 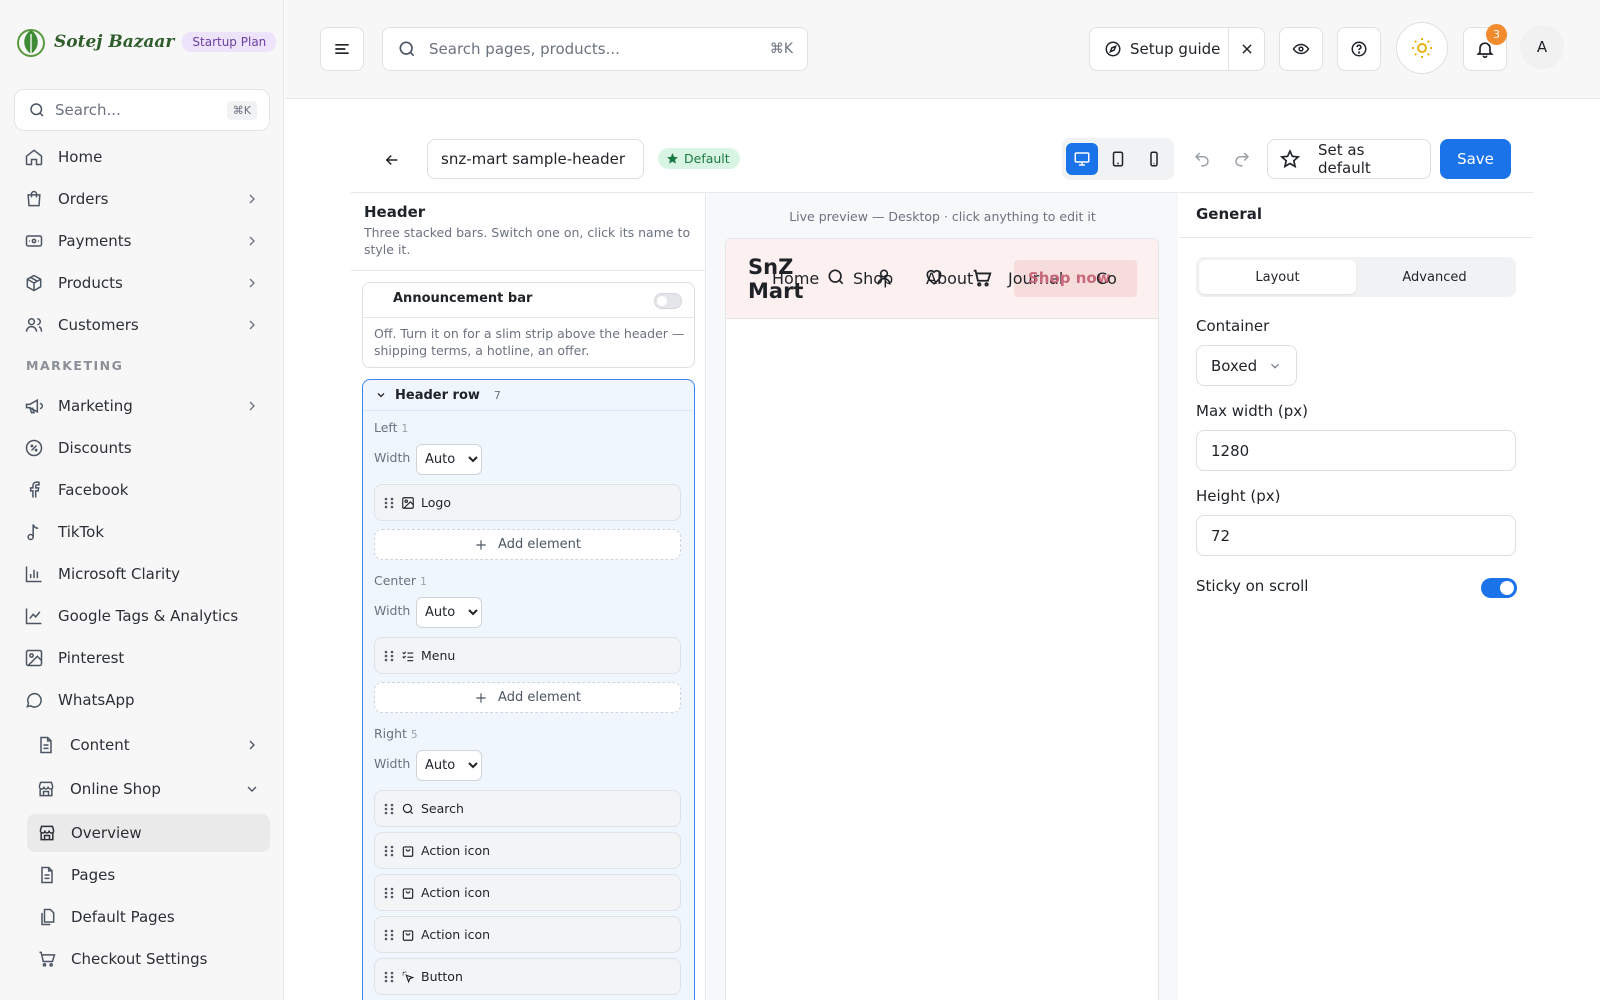 I want to click on height-input, so click(x=1356, y=535).